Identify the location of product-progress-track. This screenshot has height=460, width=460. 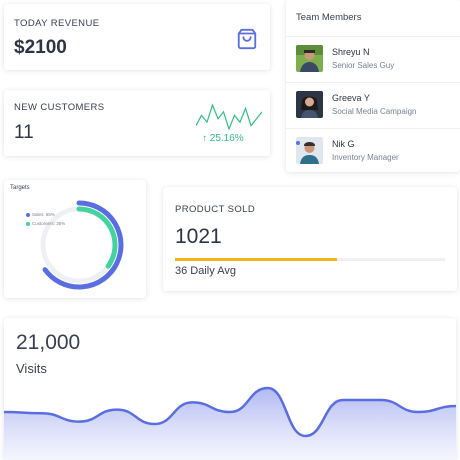
(310, 259).